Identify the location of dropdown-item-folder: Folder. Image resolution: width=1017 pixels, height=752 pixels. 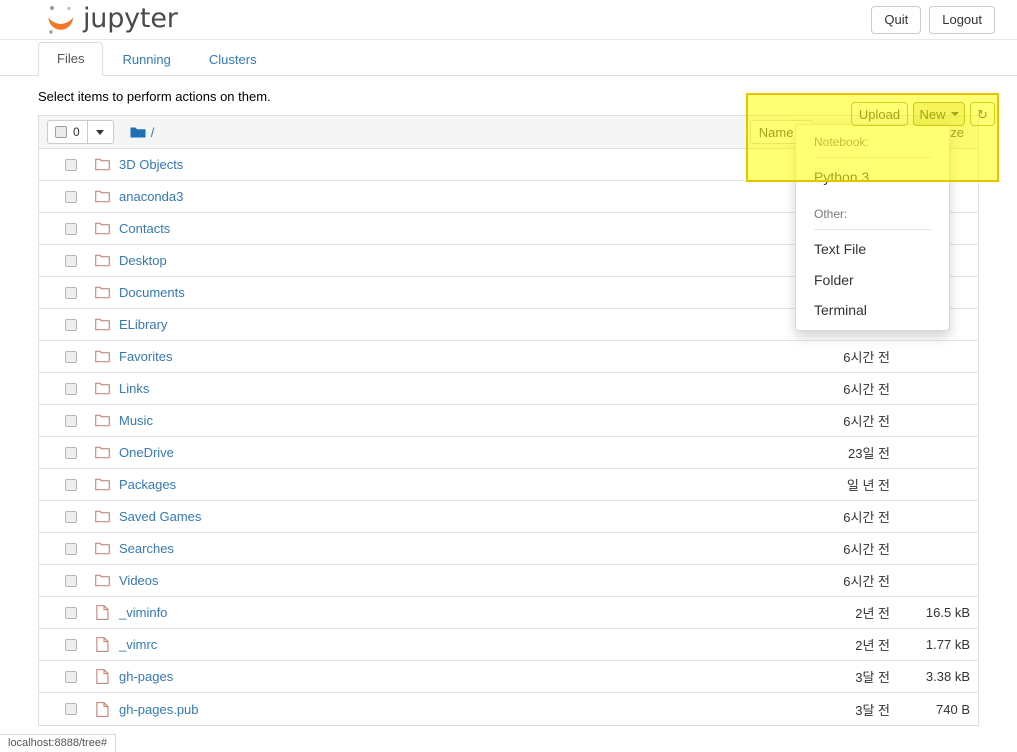
(872, 280).